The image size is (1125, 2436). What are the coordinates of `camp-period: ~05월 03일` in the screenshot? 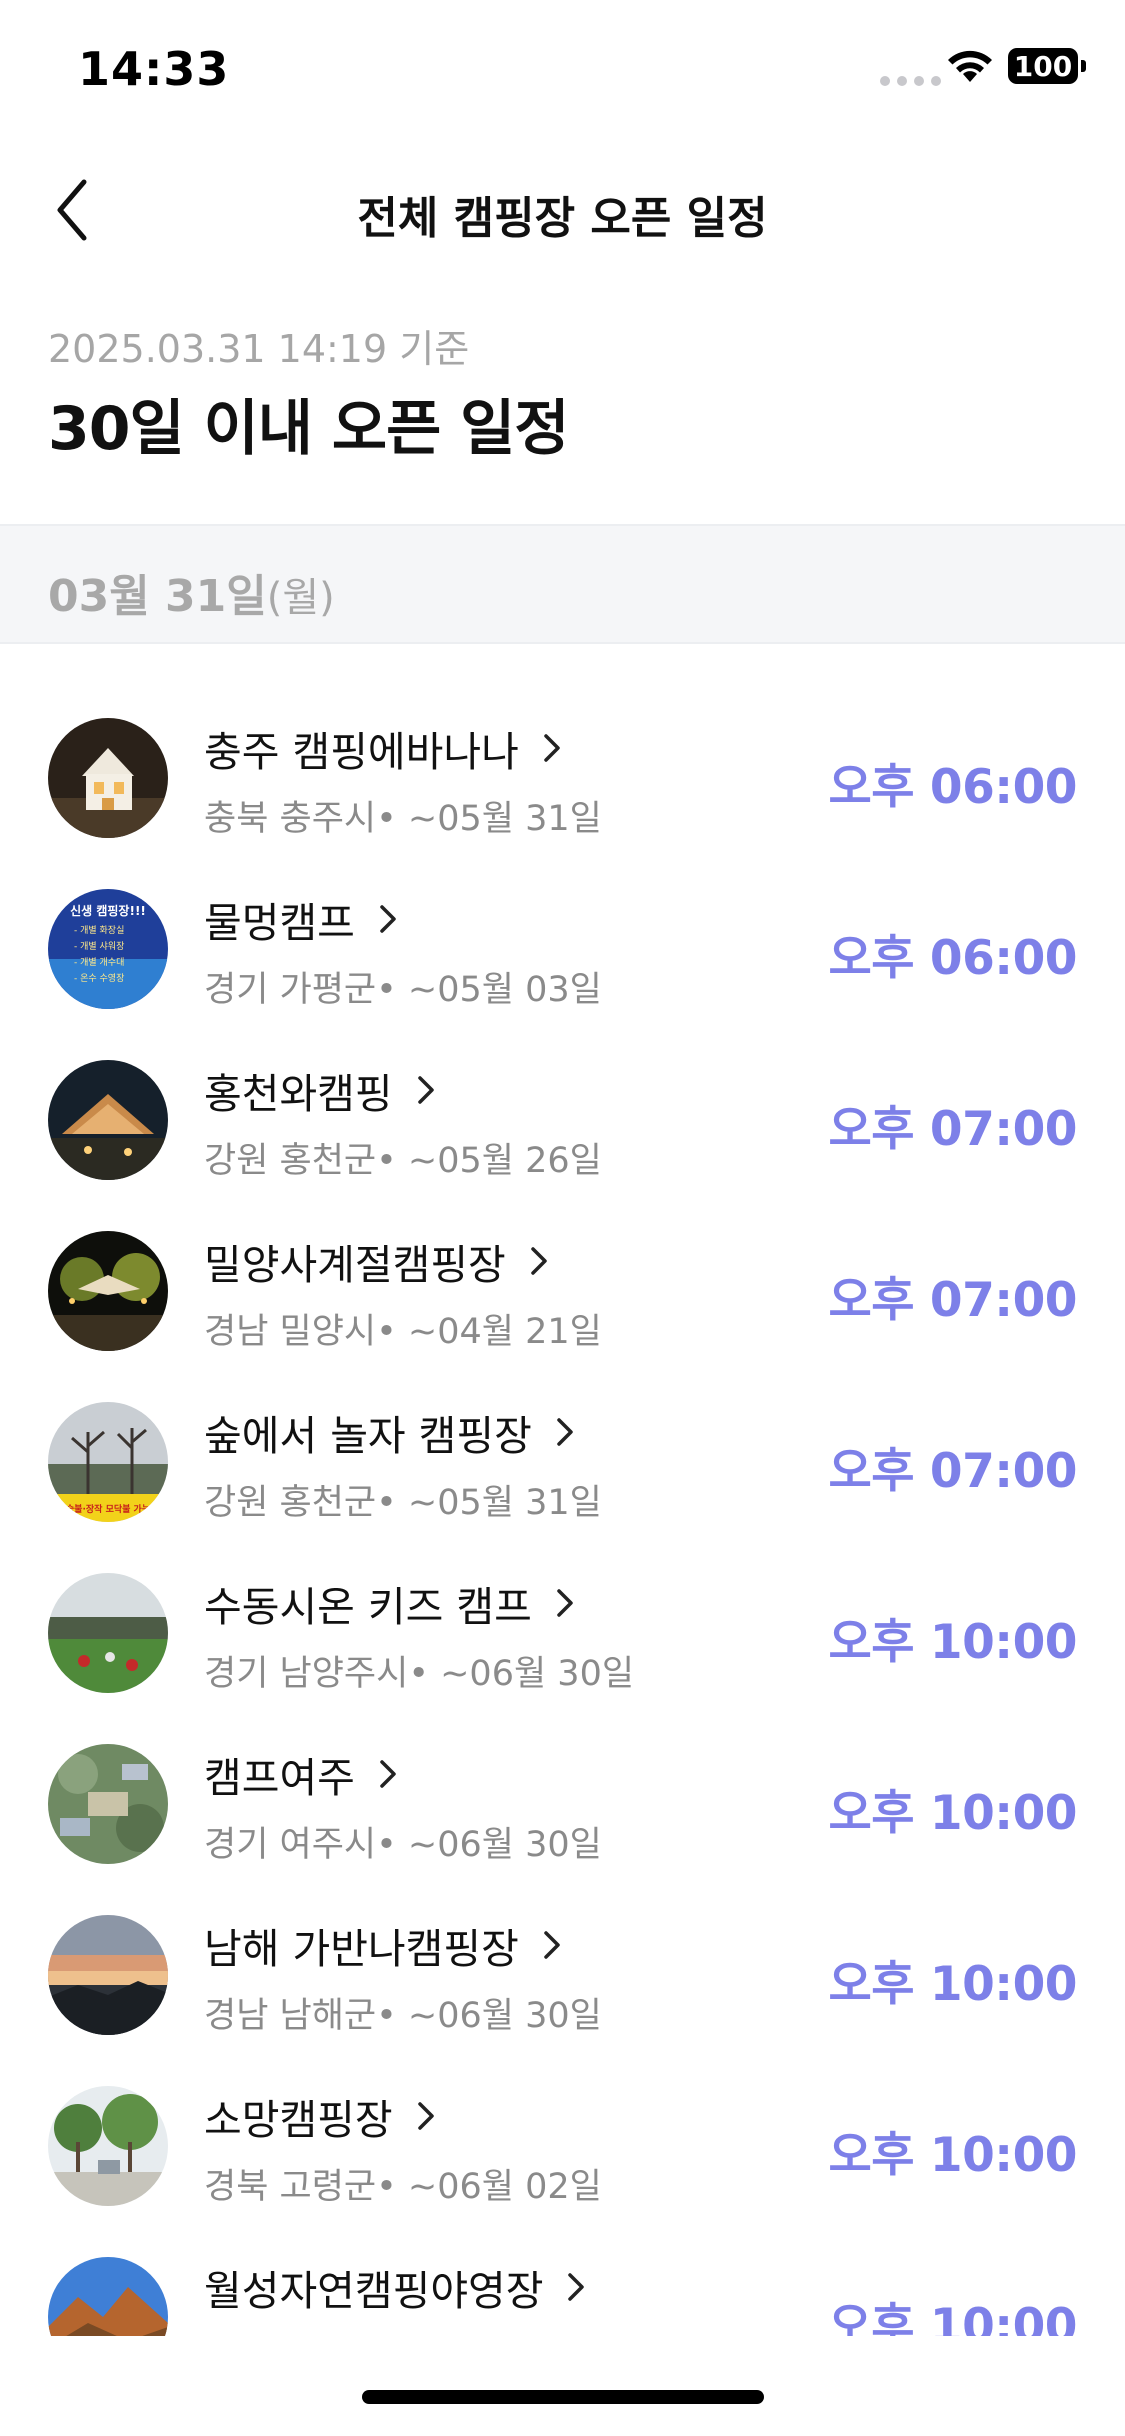 It's located at (504, 990).